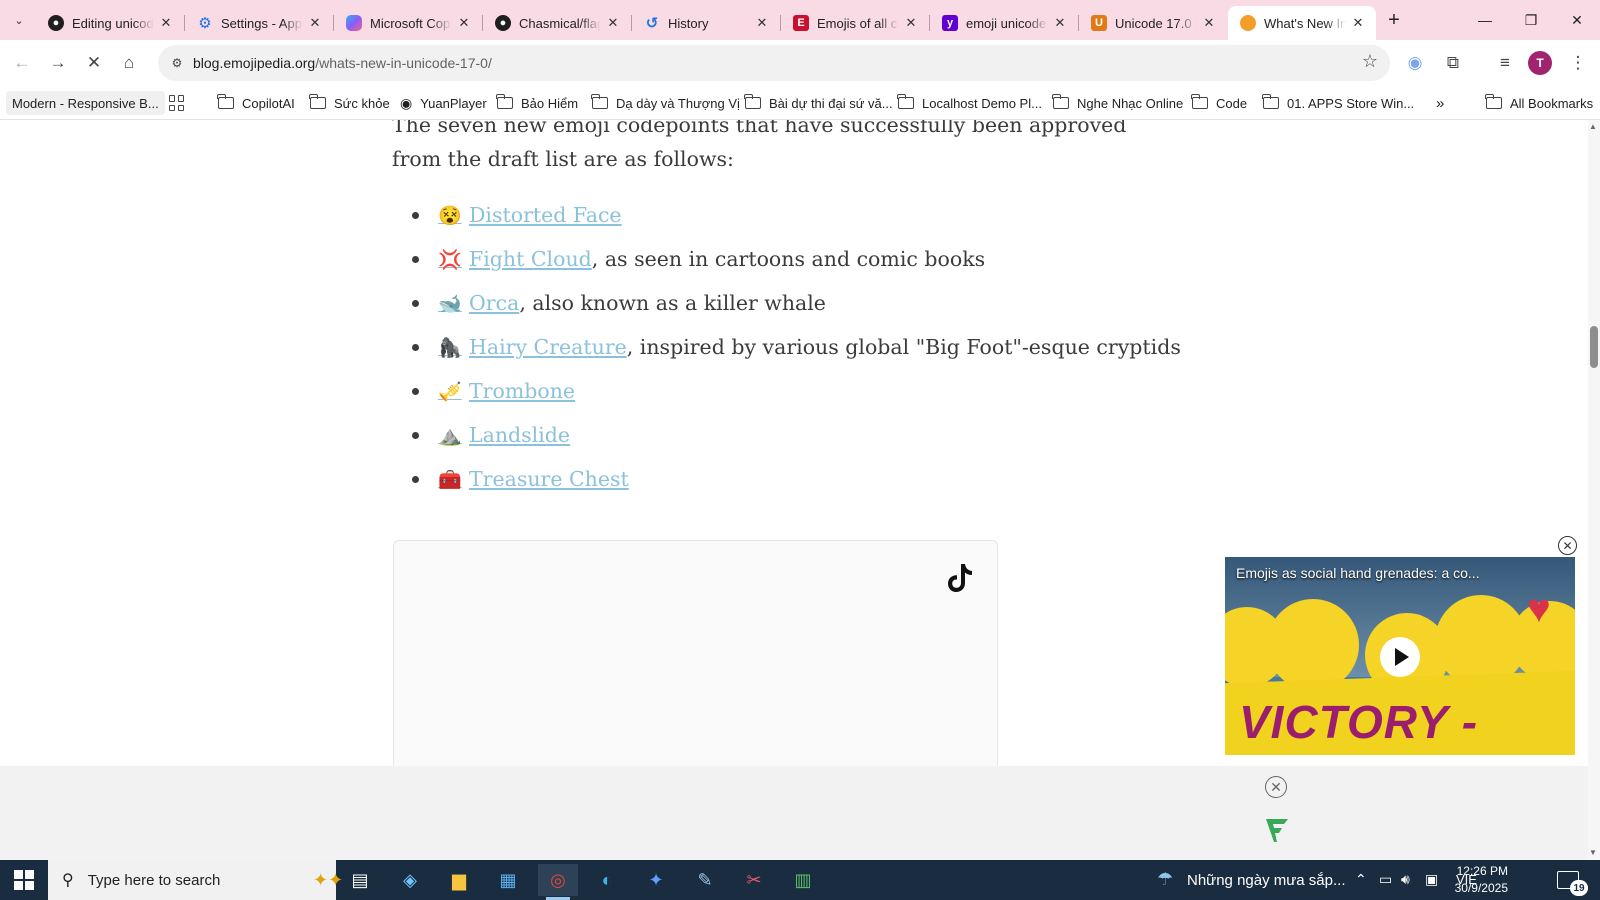  What do you see at coordinates (1594, 490) in the screenshot?
I see `page-scrollbar: ▲ ▼` at bounding box center [1594, 490].